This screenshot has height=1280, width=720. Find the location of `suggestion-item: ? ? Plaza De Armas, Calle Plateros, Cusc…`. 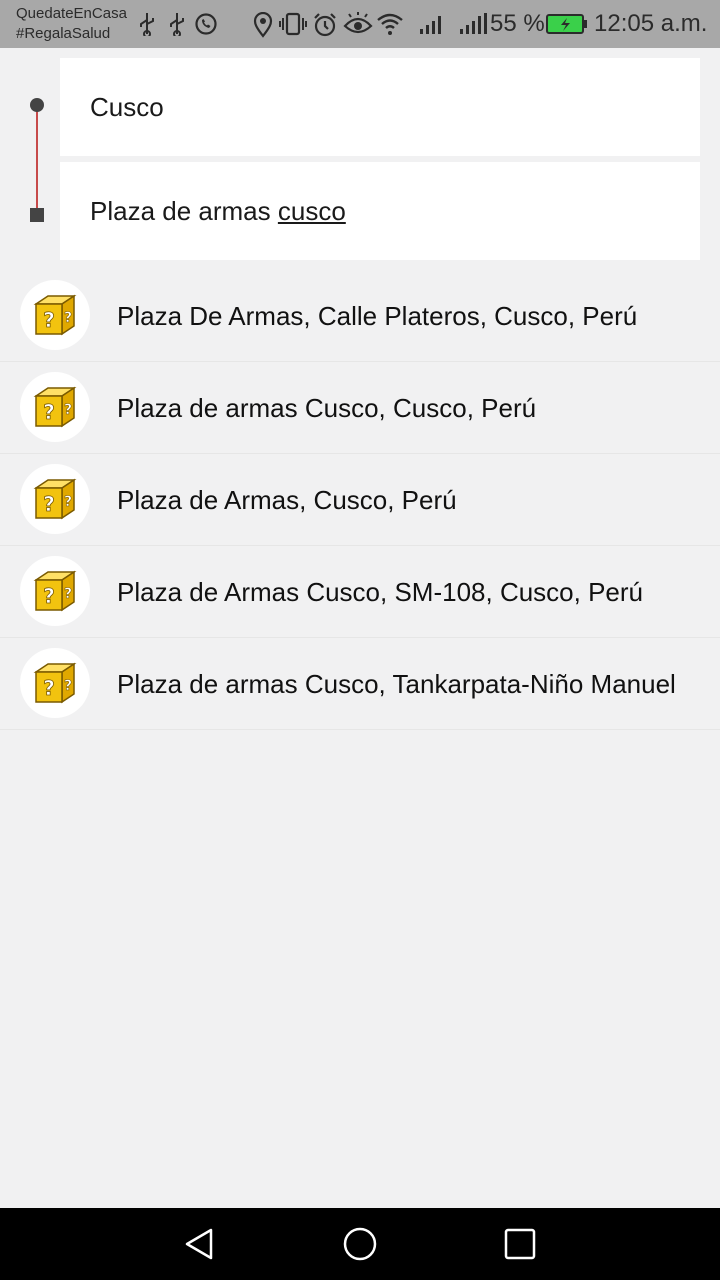

suggestion-item: ? ? Plaza De Armas, Calle Plateros, Cusc… is located at coordinates (360, 316).